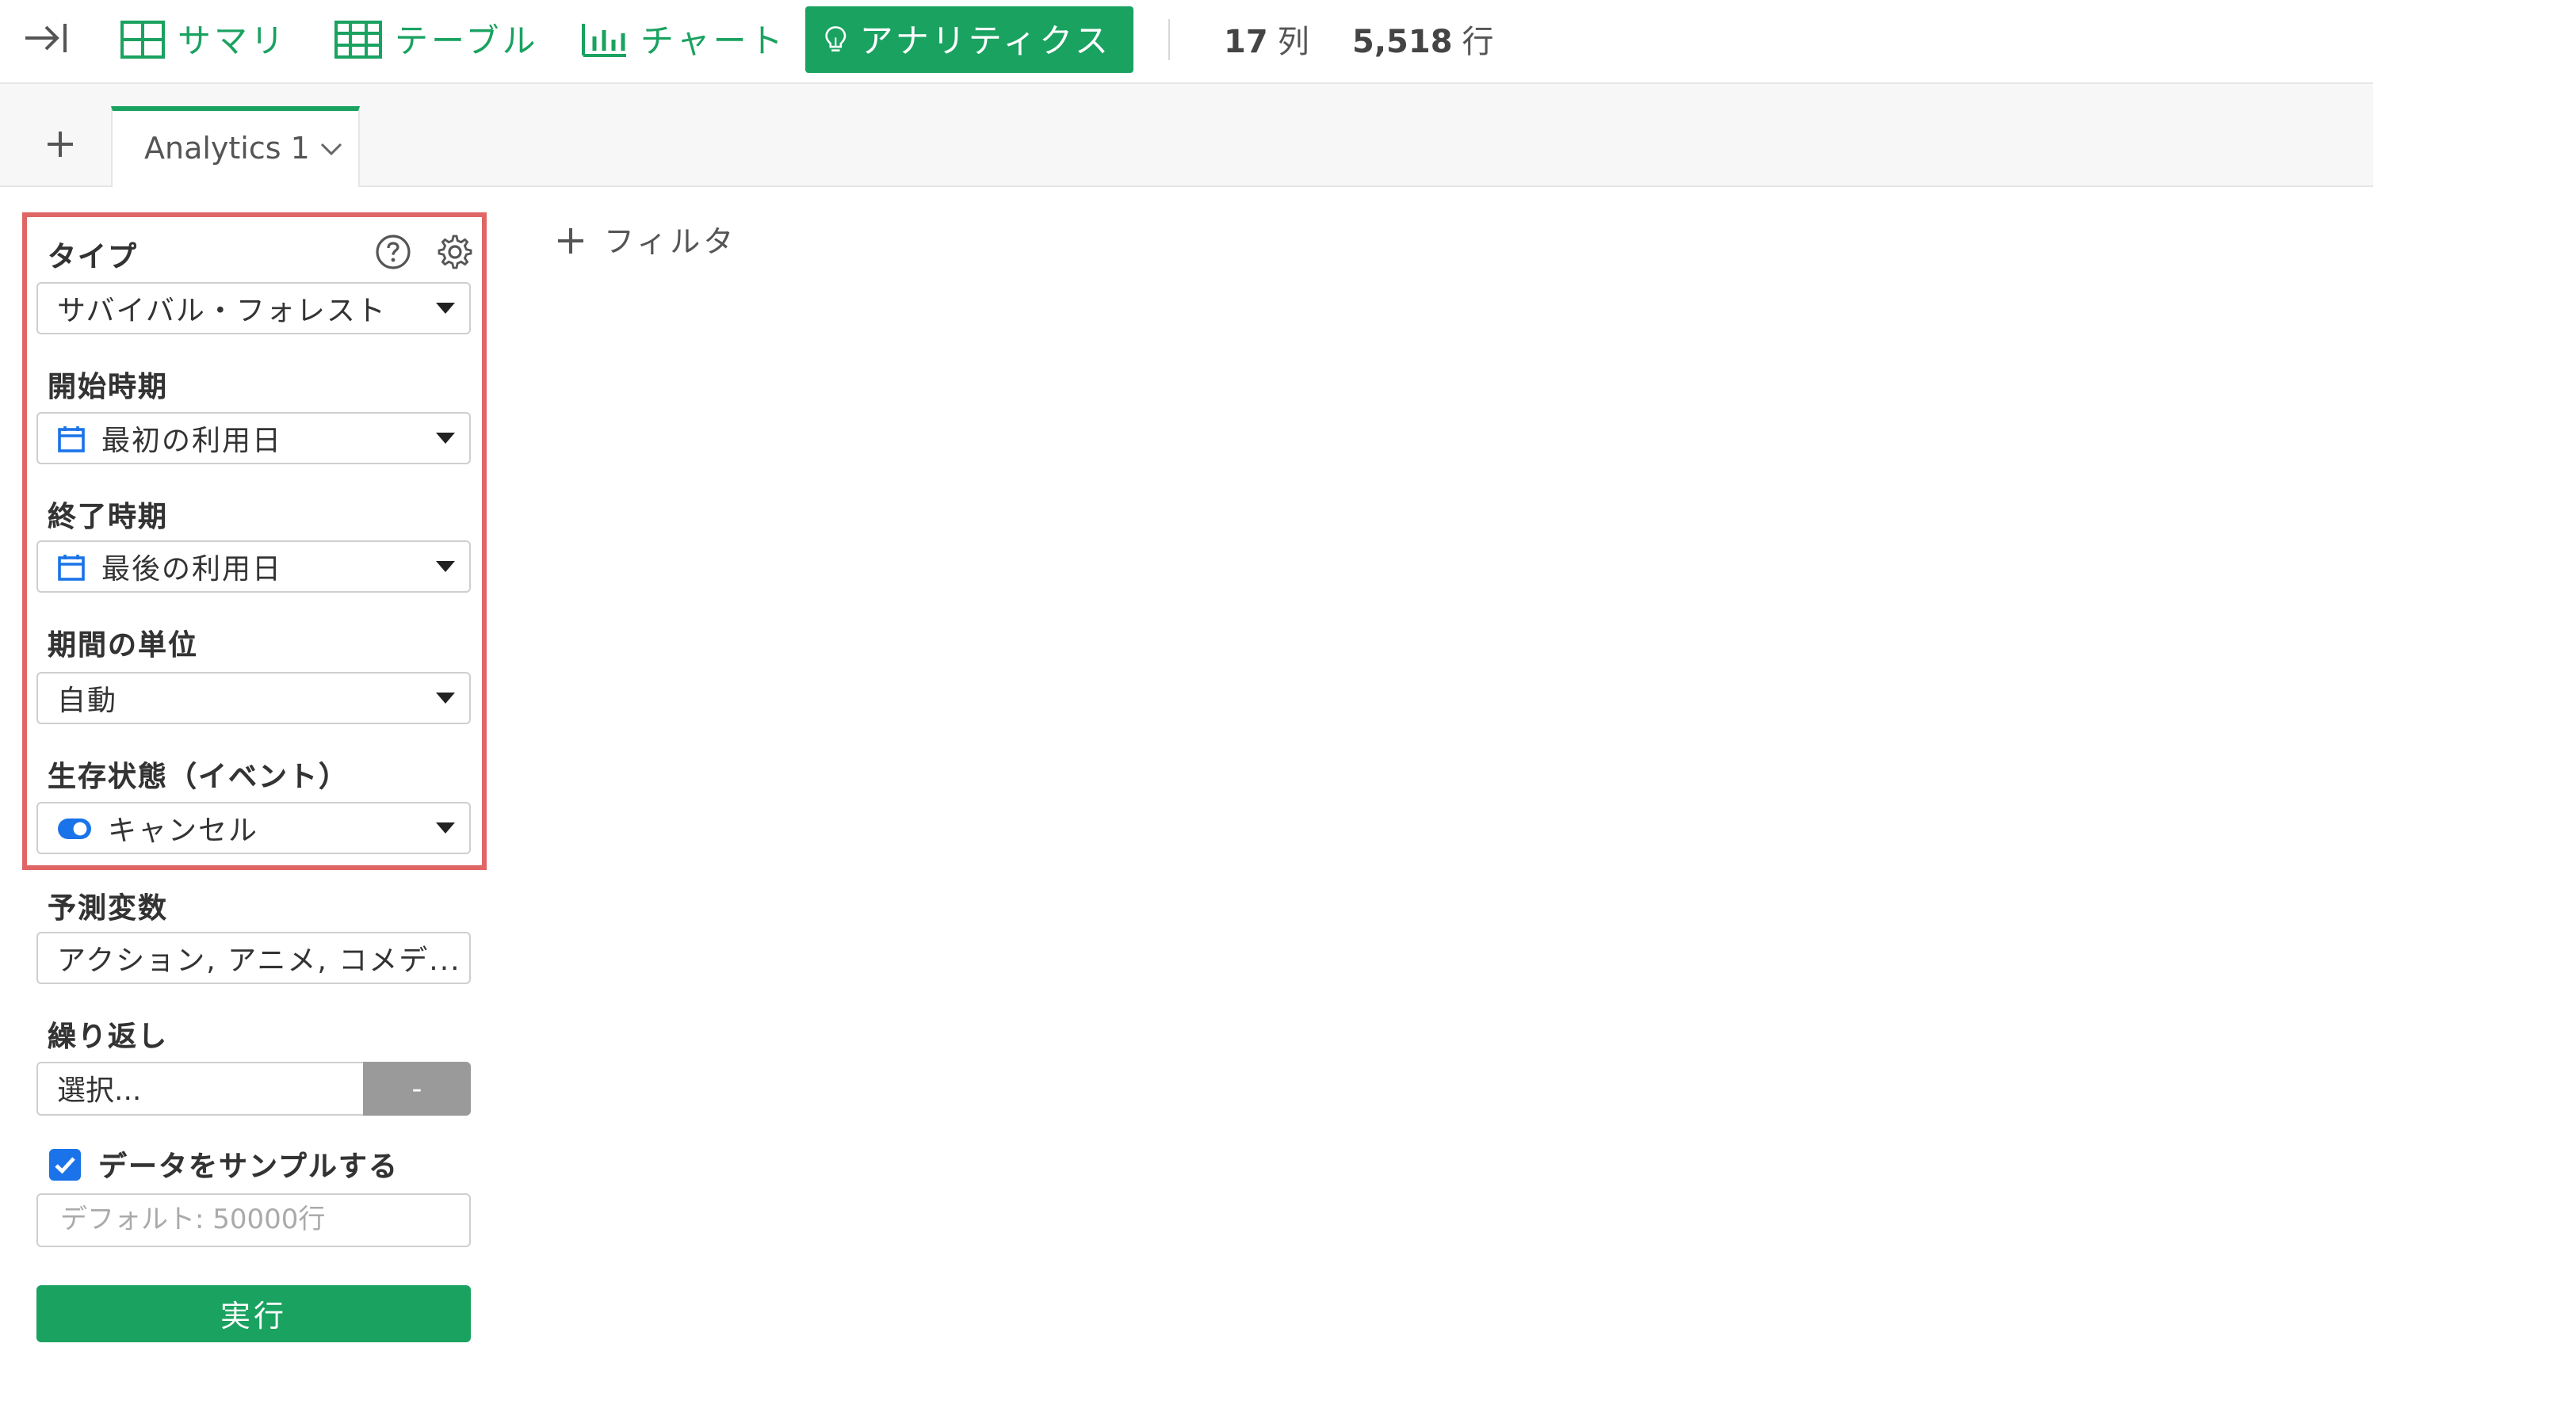 Image resolution: width=2576 pixels, height=1412 pixels. What do you see at coordinates (108, 1037) in the screenshot?
I see `repeat-label: 繰り返し` at bounding box center [108, 1037].